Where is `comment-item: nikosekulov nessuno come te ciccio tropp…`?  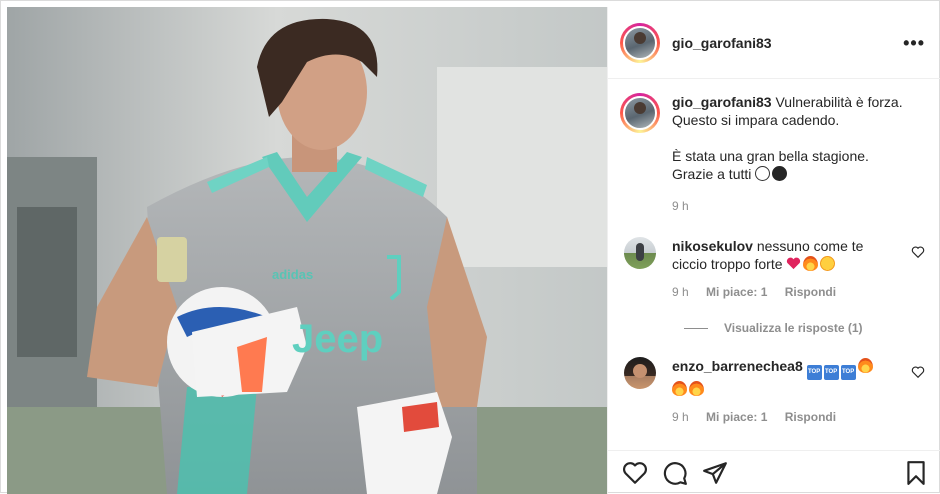
comment-item: nikosekulov nessuno come te ciccio tropp… is located at coordinates (772, 269).